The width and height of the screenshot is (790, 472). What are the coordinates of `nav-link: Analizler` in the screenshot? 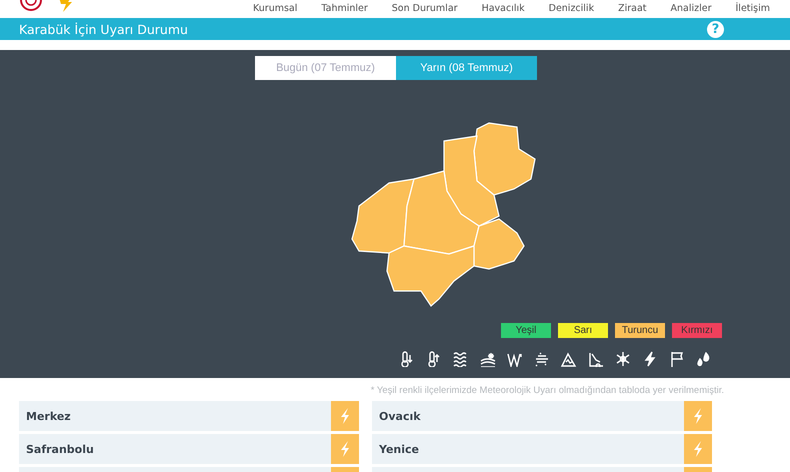 It's located at (691, 8).